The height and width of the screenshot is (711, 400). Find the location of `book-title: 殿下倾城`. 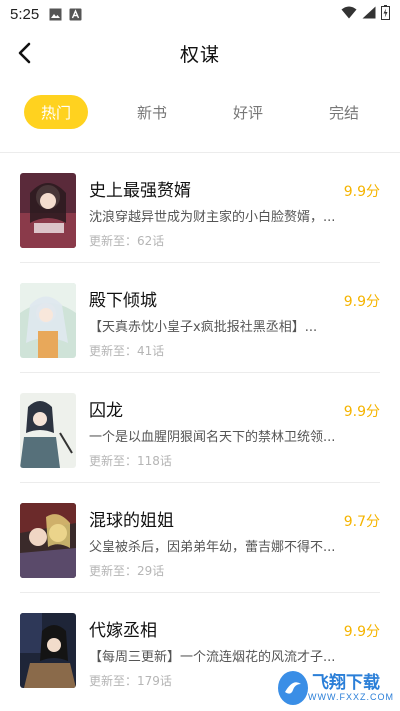

book-title: 殿下倾城 is located at coordinates (123, 301).